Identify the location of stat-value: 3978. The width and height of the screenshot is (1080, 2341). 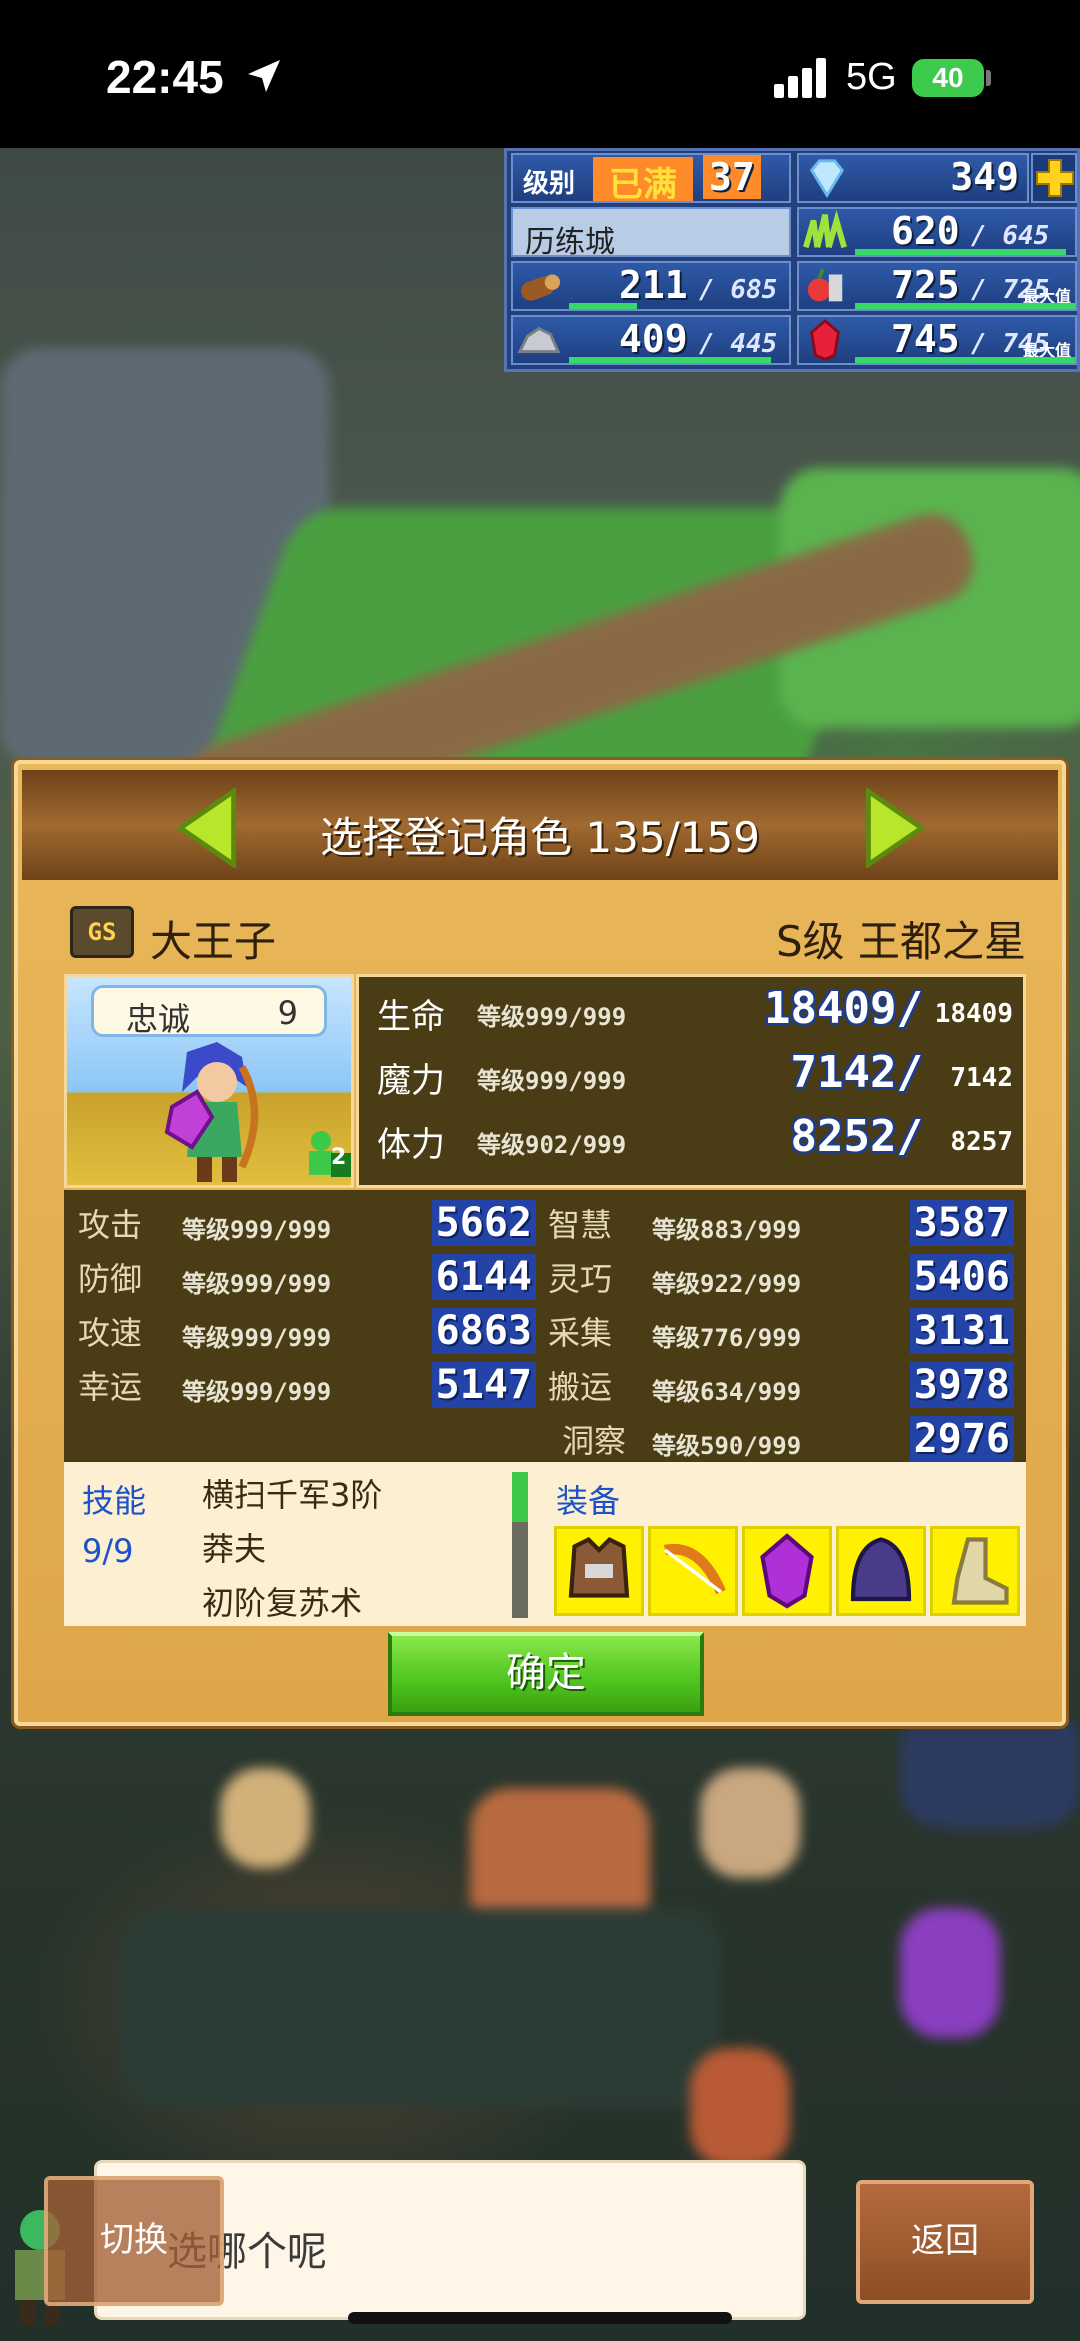
(961, 1385).